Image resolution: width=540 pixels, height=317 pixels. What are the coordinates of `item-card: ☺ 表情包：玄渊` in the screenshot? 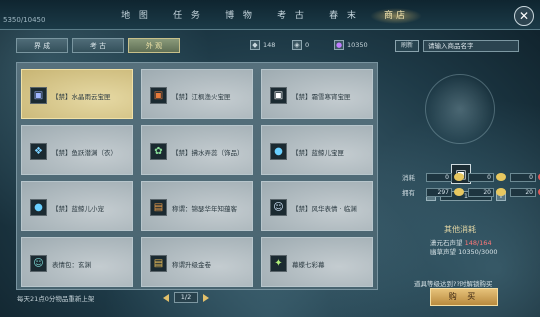 It's located at (77, 262).